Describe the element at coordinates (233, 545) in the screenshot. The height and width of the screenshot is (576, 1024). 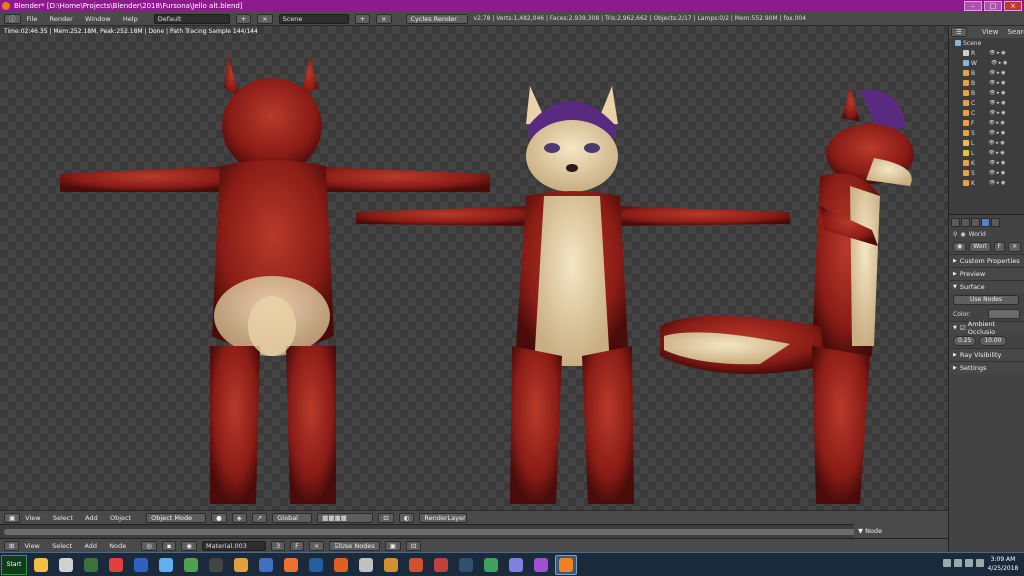
I see `material-selector: Material.003` at that location.